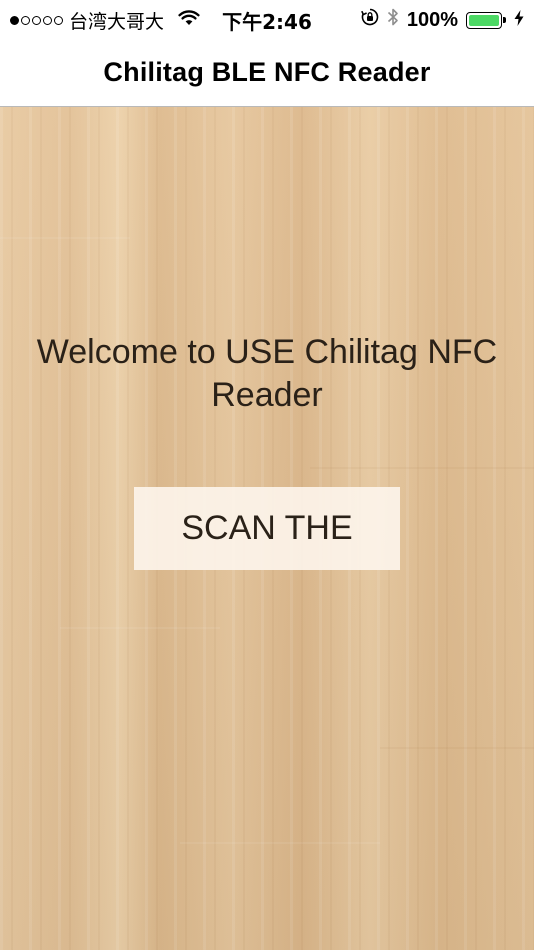 This screenshot has height=950, width=534. I want to click on navigation-bar: Chilitag BLE NFC Reader, so click(267, 72).